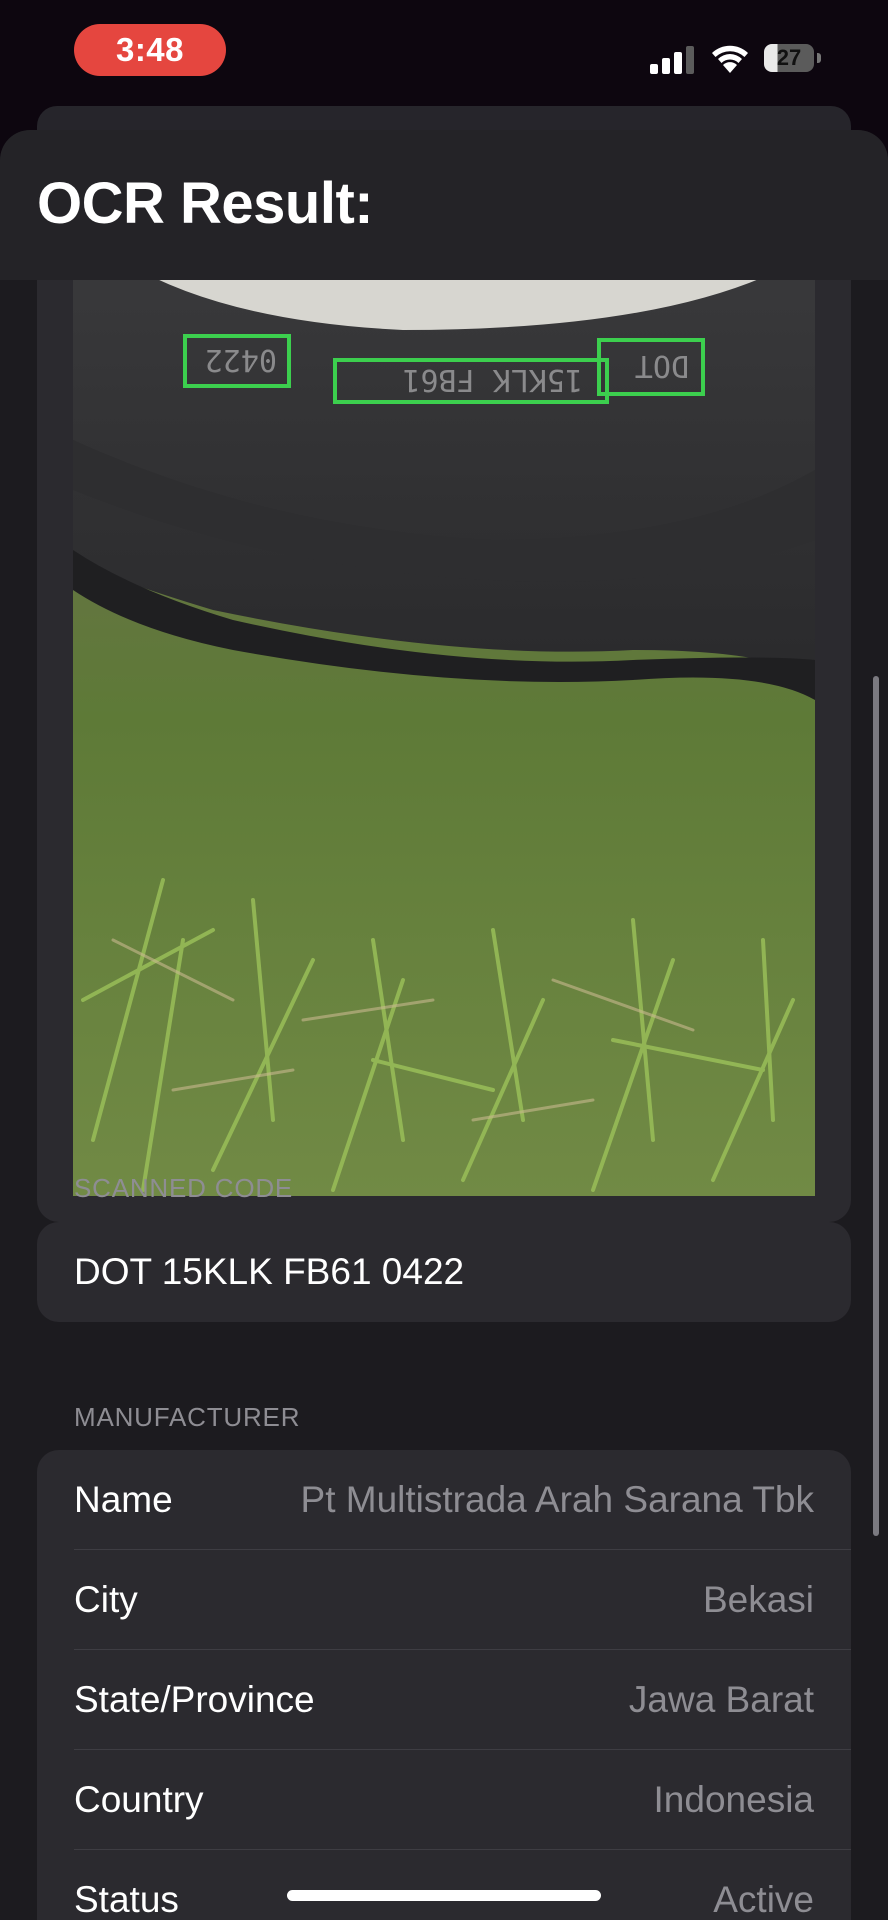 The height and width of the screenshot is (1920, 888). I want to click on row-label: Status, so click(126, 1899).